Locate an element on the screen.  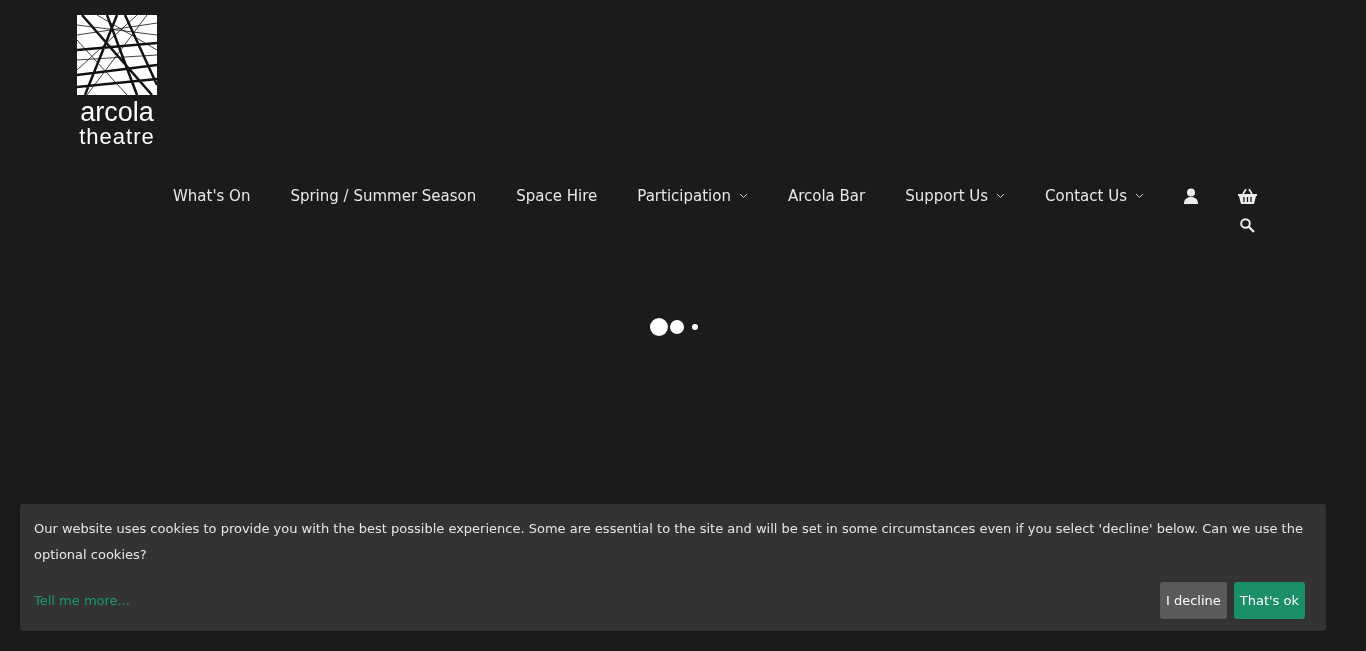
cookie-message: Our website uses cookies to provide you with the best possible experience. Some are essential to the site and will be set in some circumstances even if you select 'decline' below. Can we use the optional cookies? is located at coordinates (669, 542).